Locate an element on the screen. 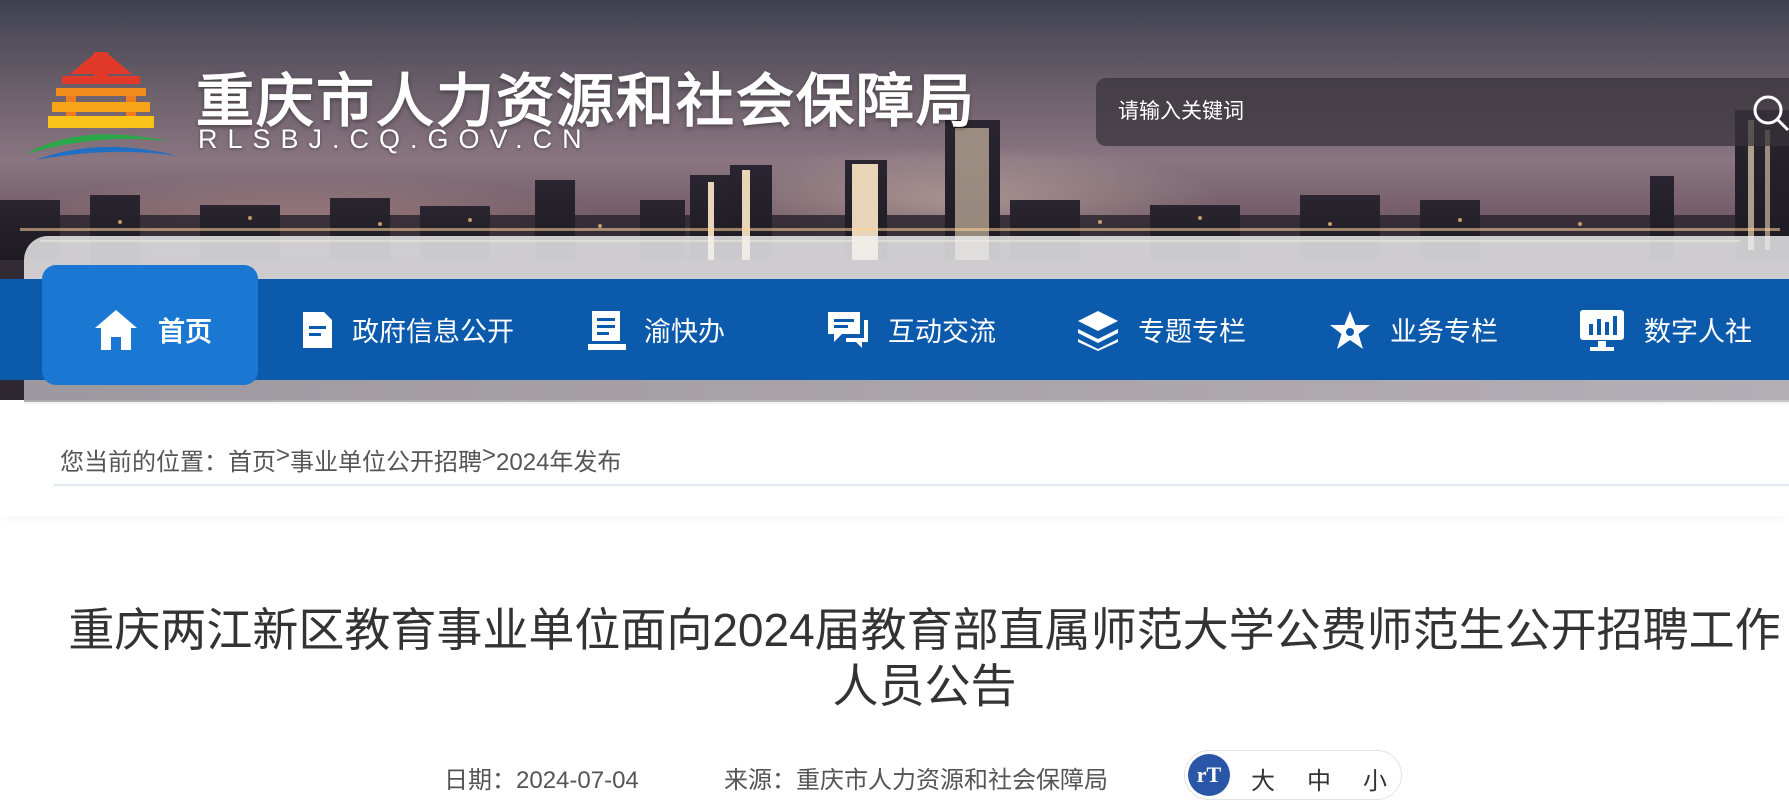  nav-item-interaction: 互动交流 is located at coordinates (911, 329).